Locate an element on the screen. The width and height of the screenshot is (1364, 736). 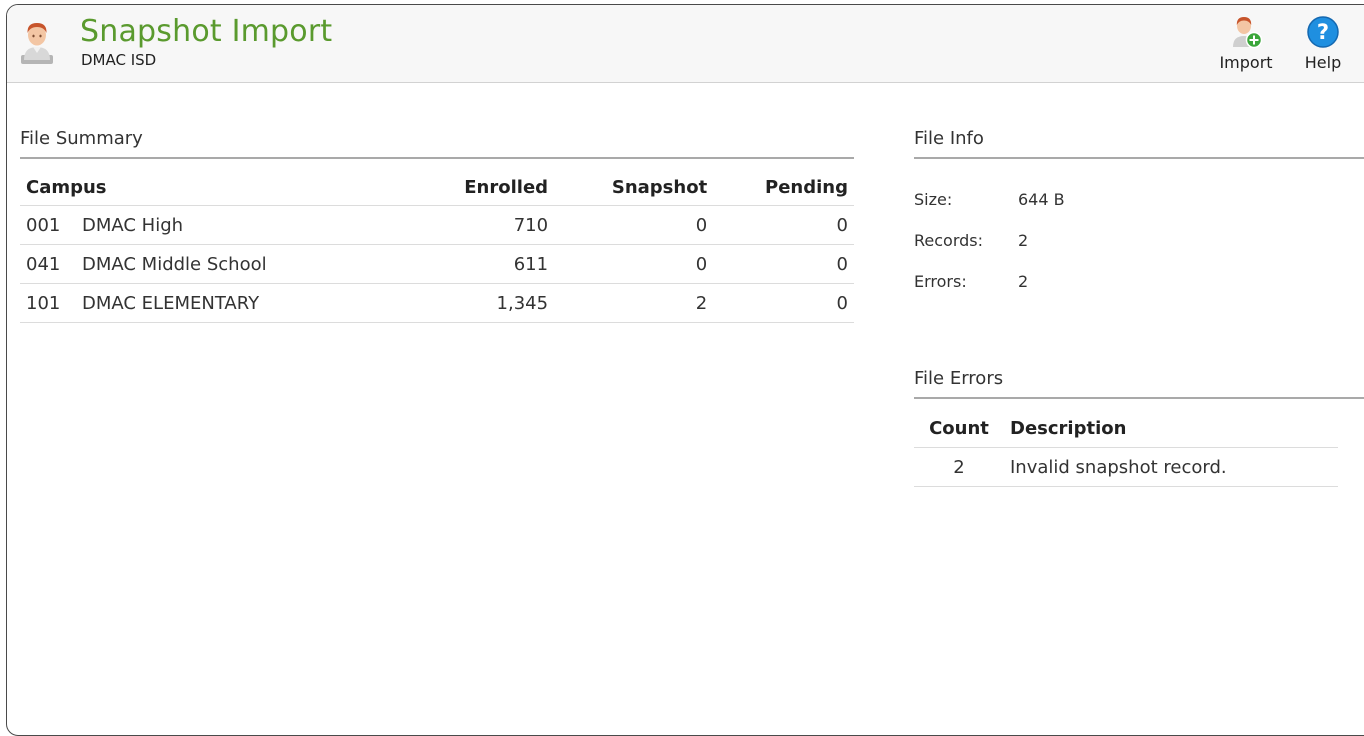
file-summary-title: File Summary is located at coordinates (81, 138).